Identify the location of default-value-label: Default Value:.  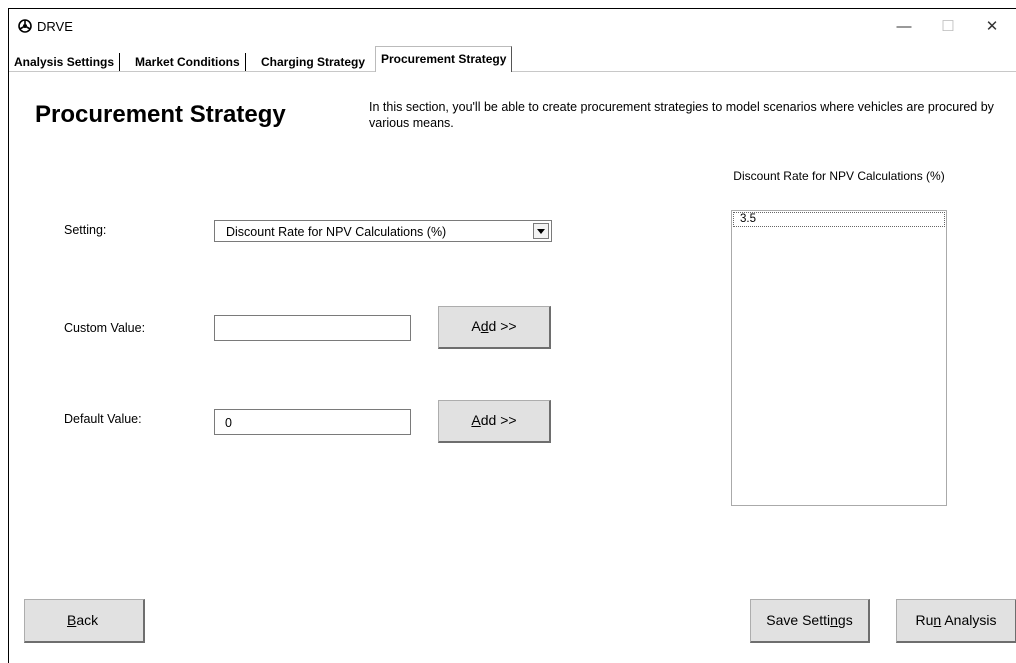
(103, 419).